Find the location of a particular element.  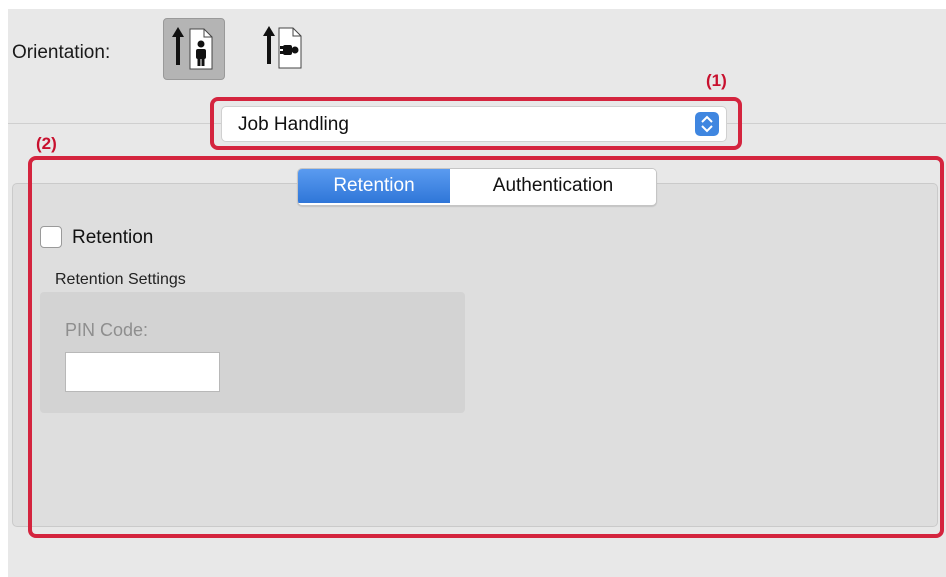

landscape-orientation-icon is located at coordinates (282, 47).